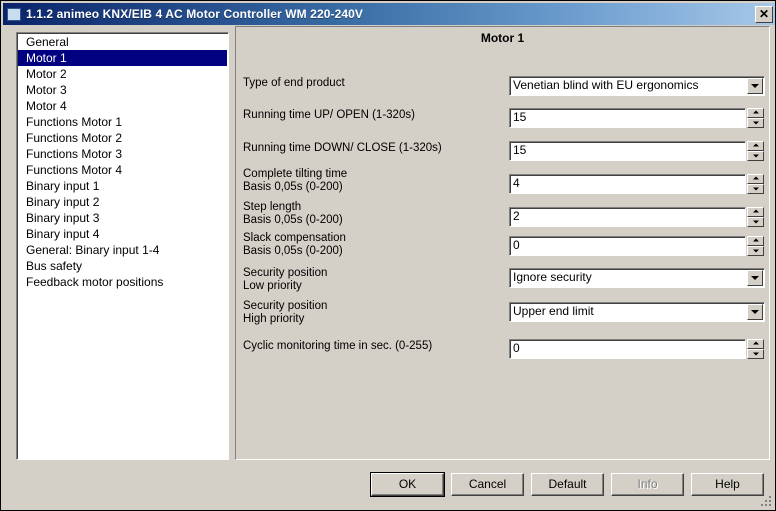 The width and height of the screenshot is (776, 511). Describe the element at coordinates (123, 154) in the screenshot. I see `sidebar-item-functions-motor-3: Functions Motor 3` at that location.